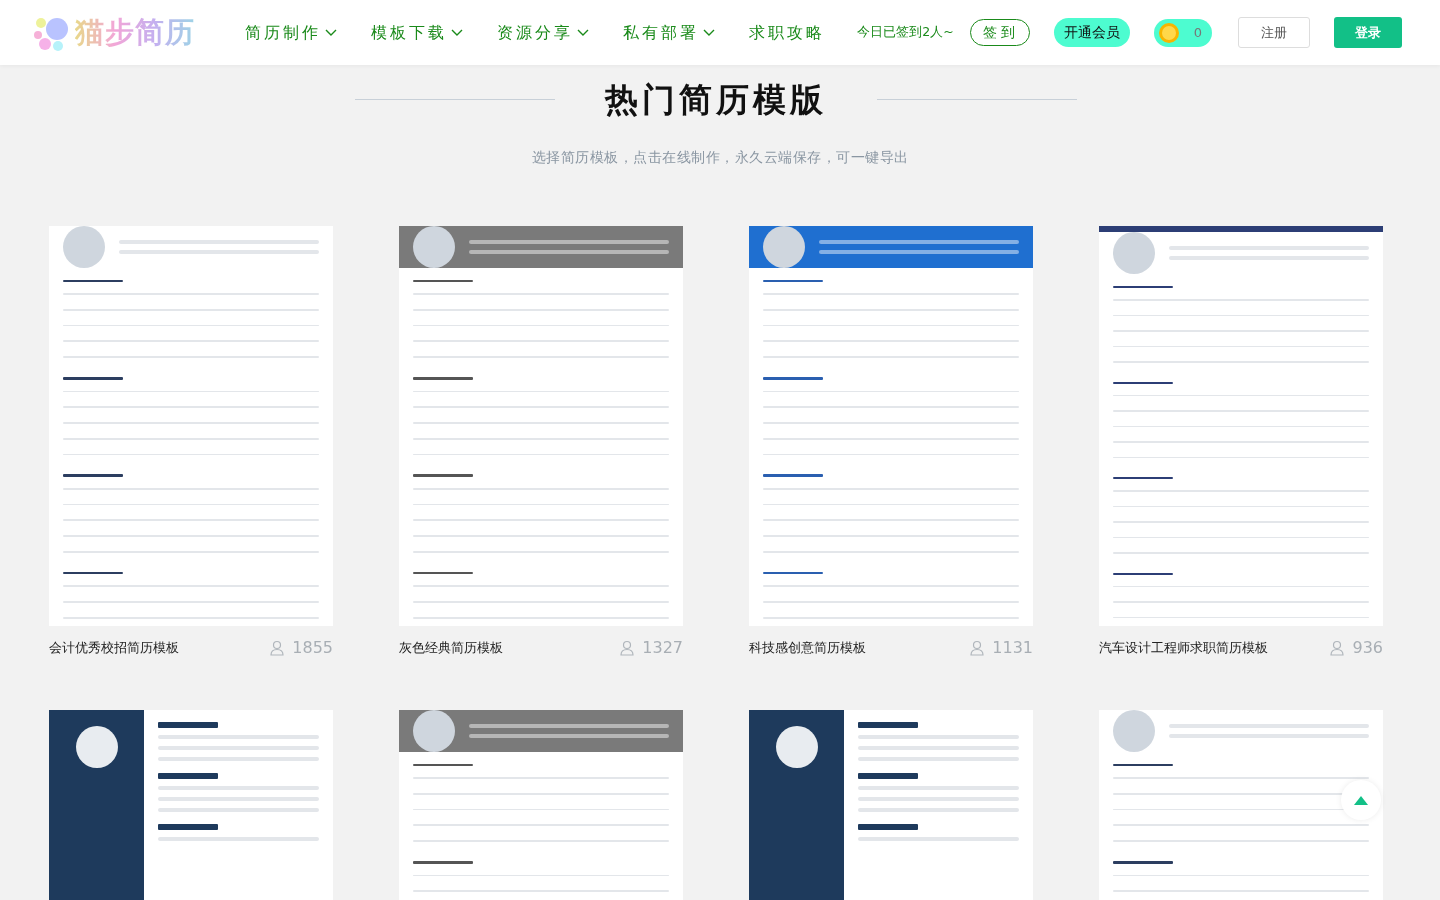 The image size is (1440, 900). I want to click on template-name: 会计优秀校招简历模板, so click(114, 647).